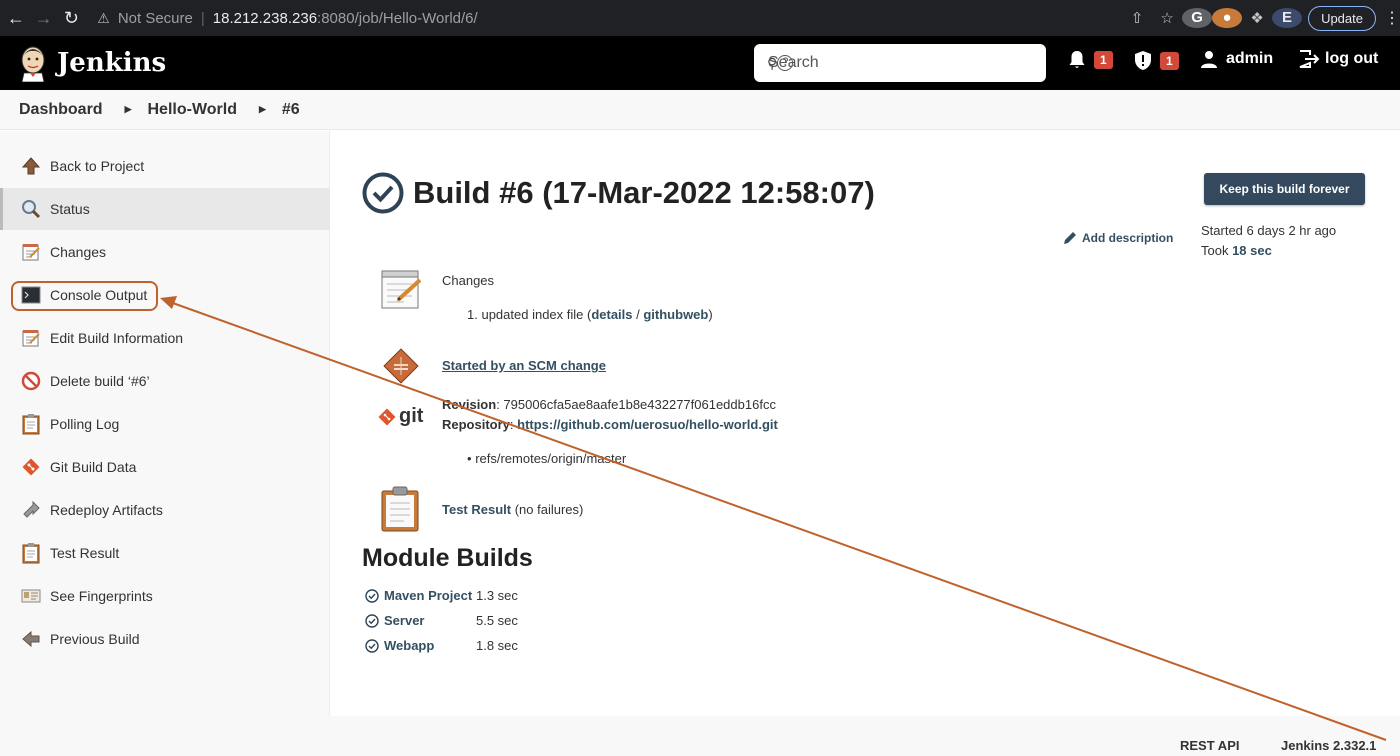 This screenshot has width=1400, height=756. I want to click on jenkins-butler-icon, so click(33, 64).